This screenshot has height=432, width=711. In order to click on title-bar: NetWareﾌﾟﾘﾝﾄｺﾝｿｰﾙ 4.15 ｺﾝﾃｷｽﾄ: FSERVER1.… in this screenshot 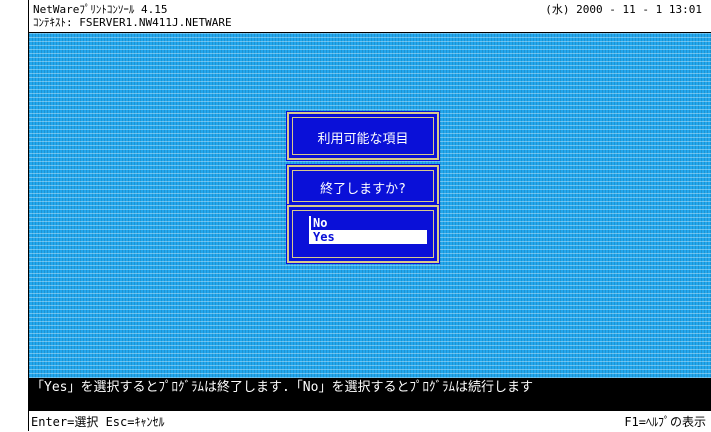, I will do `click(370, 16)`.